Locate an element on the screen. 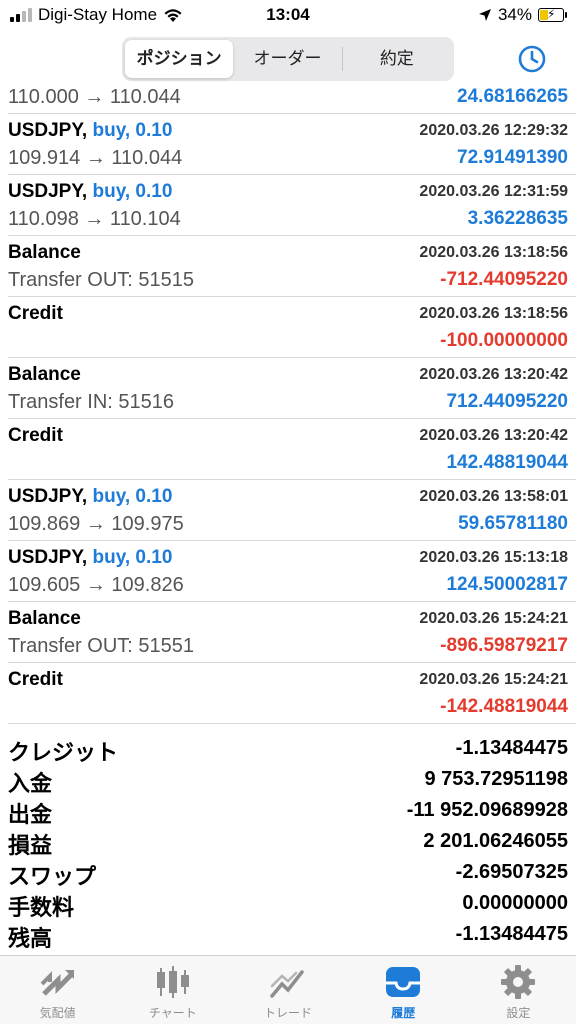 The width and height of the screenshot is (576, 1024). tab-label: チャート is located at coordinates (172, 1013).